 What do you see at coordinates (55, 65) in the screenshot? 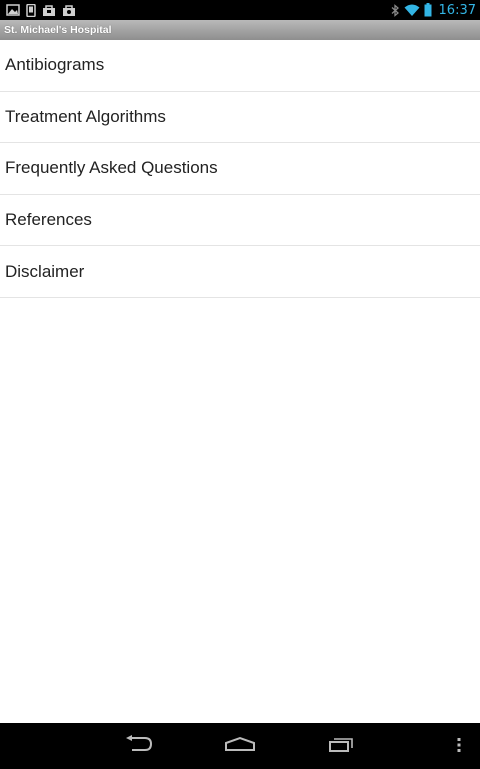
I see `menu-item-label: Antibiograms` at bounding box center [55, 65].